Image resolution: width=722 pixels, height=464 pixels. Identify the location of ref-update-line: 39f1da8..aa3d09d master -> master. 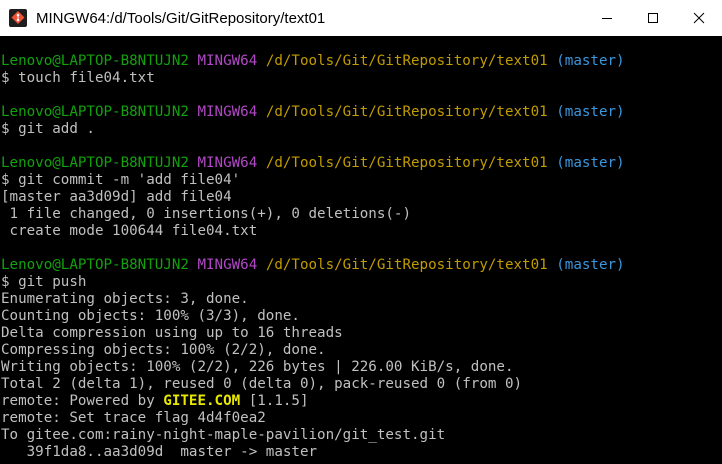
(159, 452).